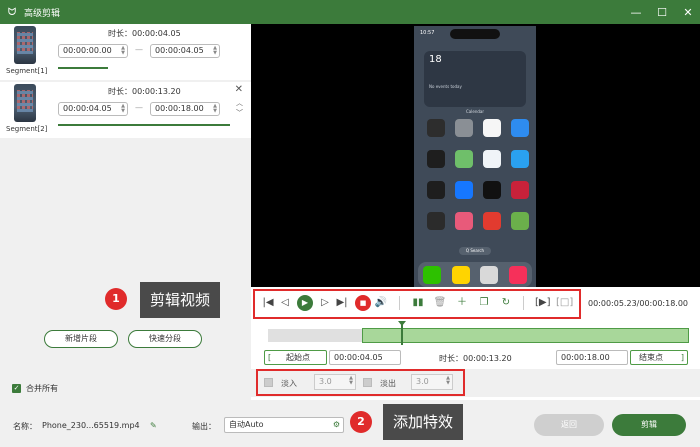  I want to click on segment-duration: 时长：00:00:13.20, so click(144, 91).